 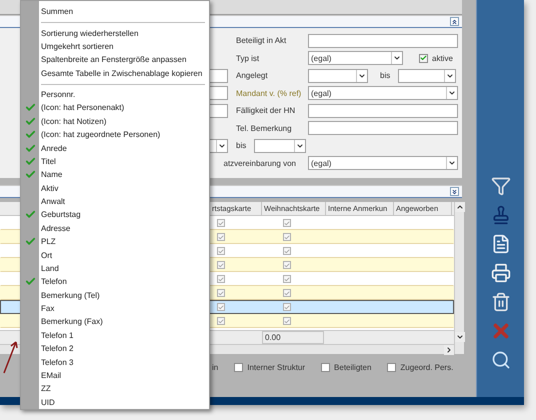 What do you see at coordinates (264, 128) in the screenshot?
I see `field-label: Tel. Bemerkung` at bounding box center [264, 128].